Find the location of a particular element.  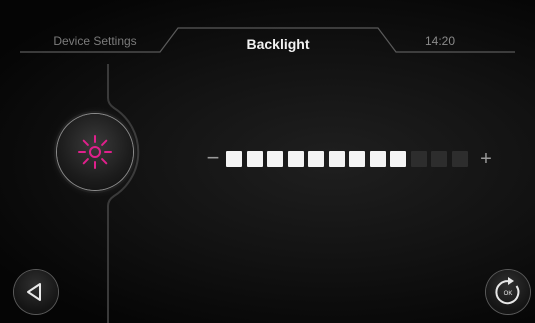

tab-backlight: Backlight is located at coordinates (278, 44).